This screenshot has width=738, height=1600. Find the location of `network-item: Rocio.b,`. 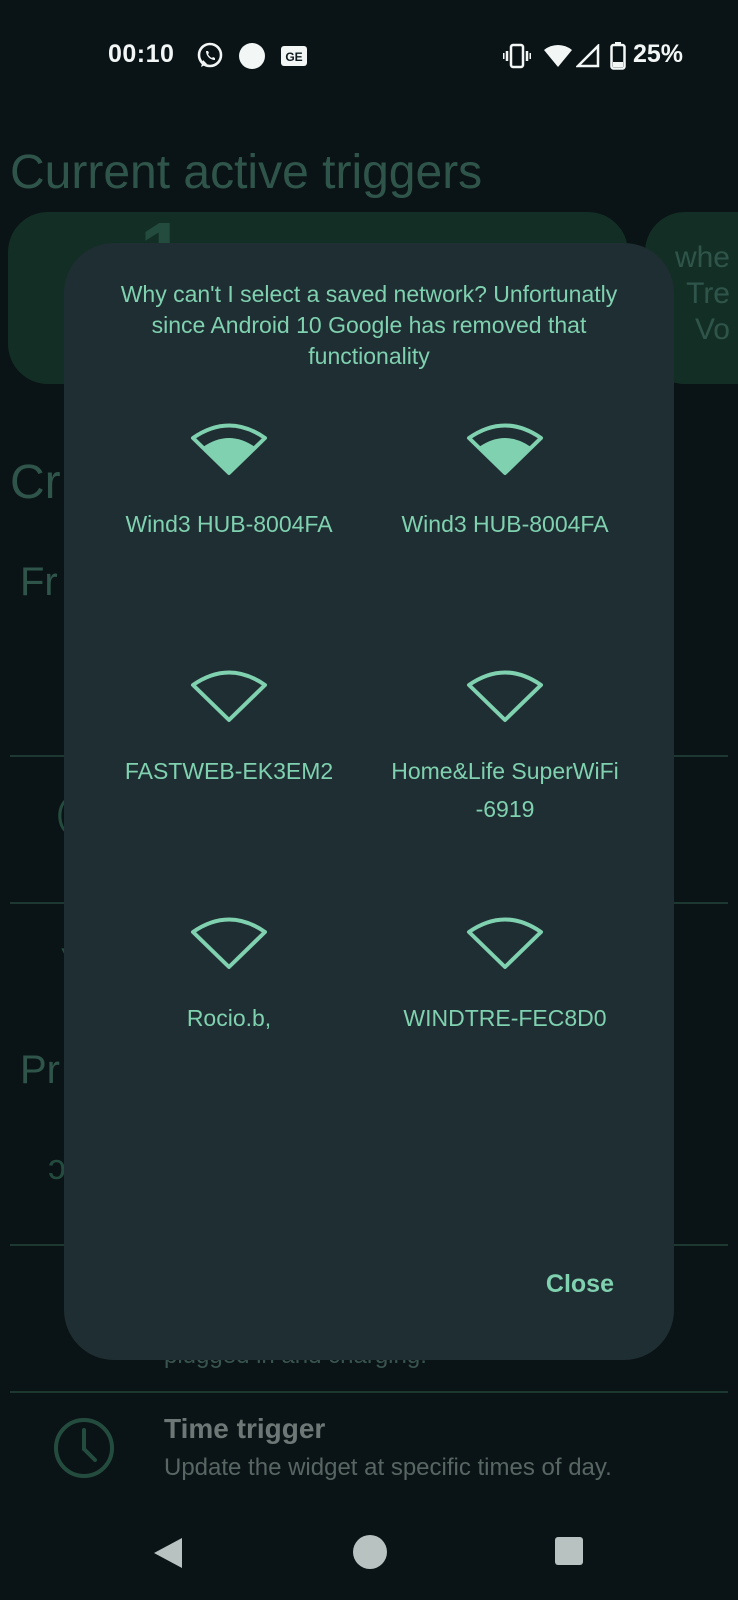

network-item: Rocio.b, is located at coordinates (229, 975).